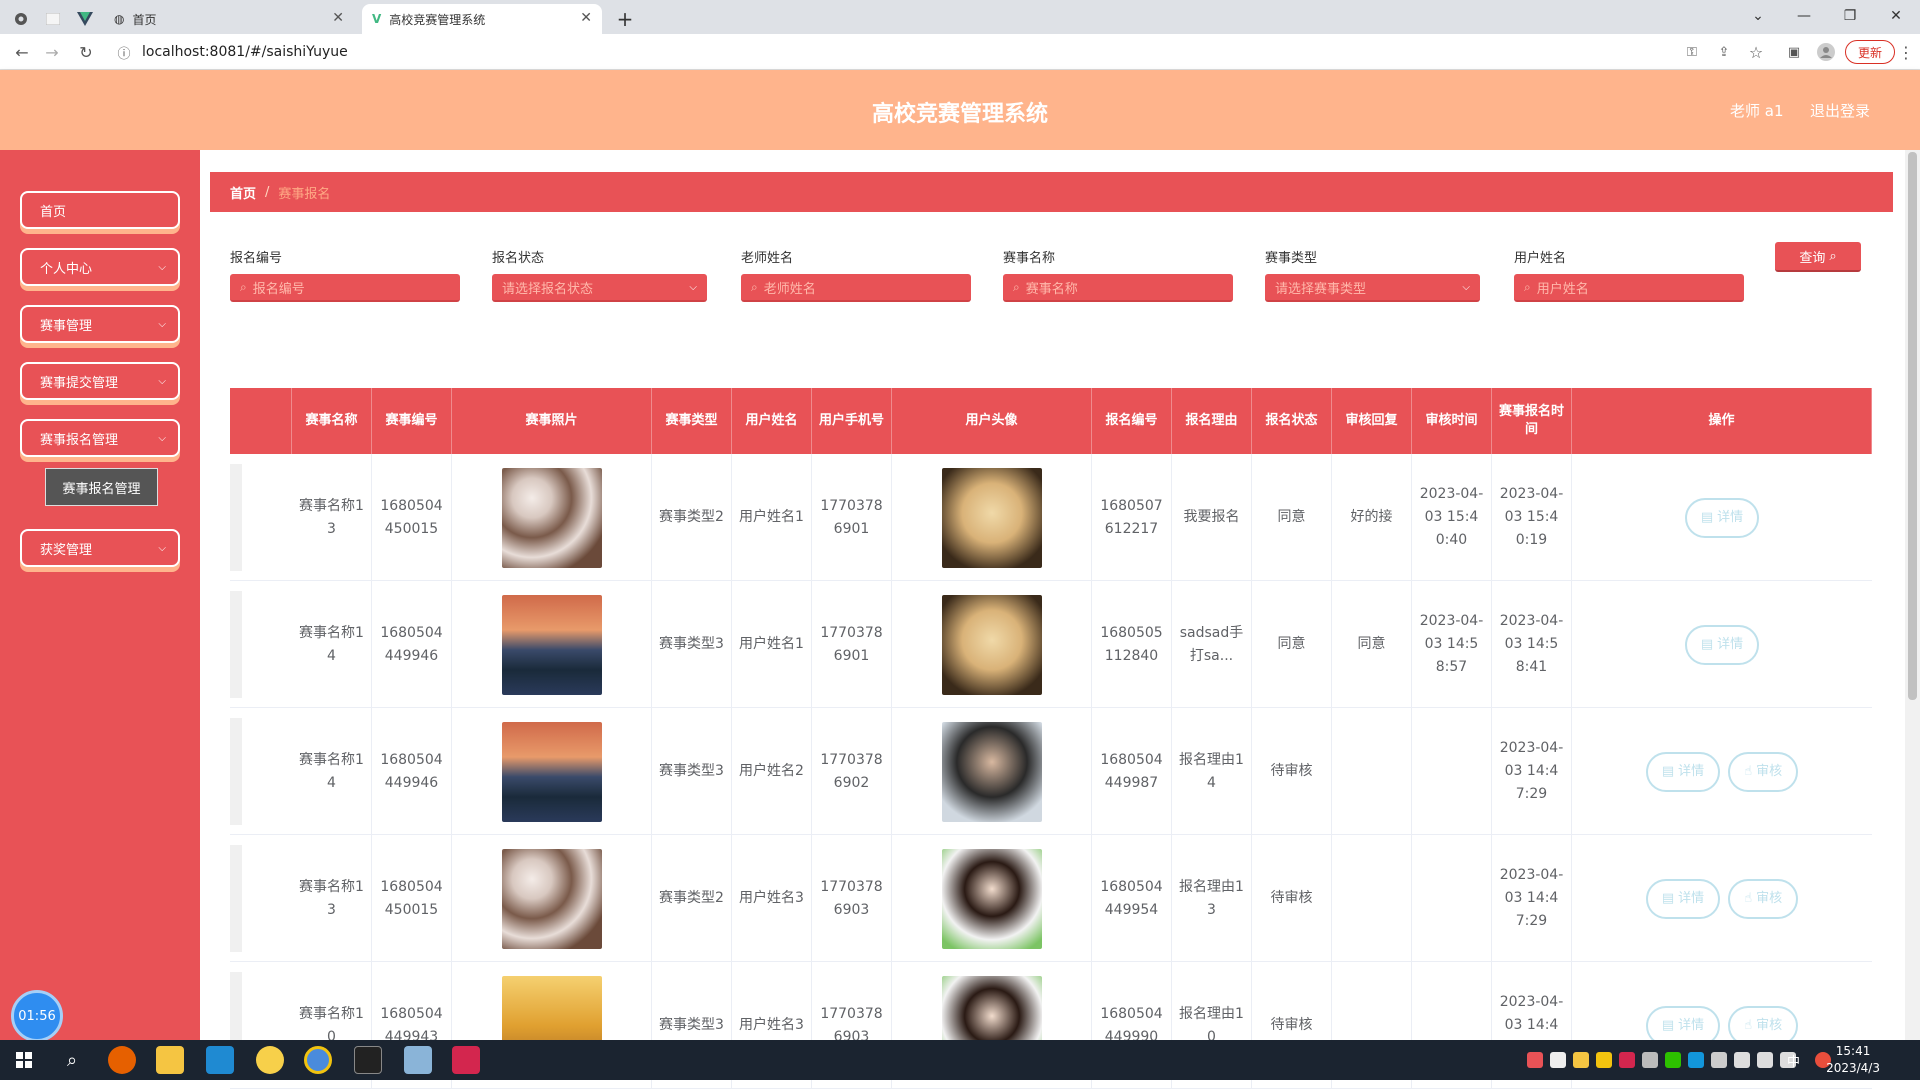 Image resolution: width=1920 pixels, height=1089 pixels. I want to click on timer-badge: 01:56, so click(37, 1016).